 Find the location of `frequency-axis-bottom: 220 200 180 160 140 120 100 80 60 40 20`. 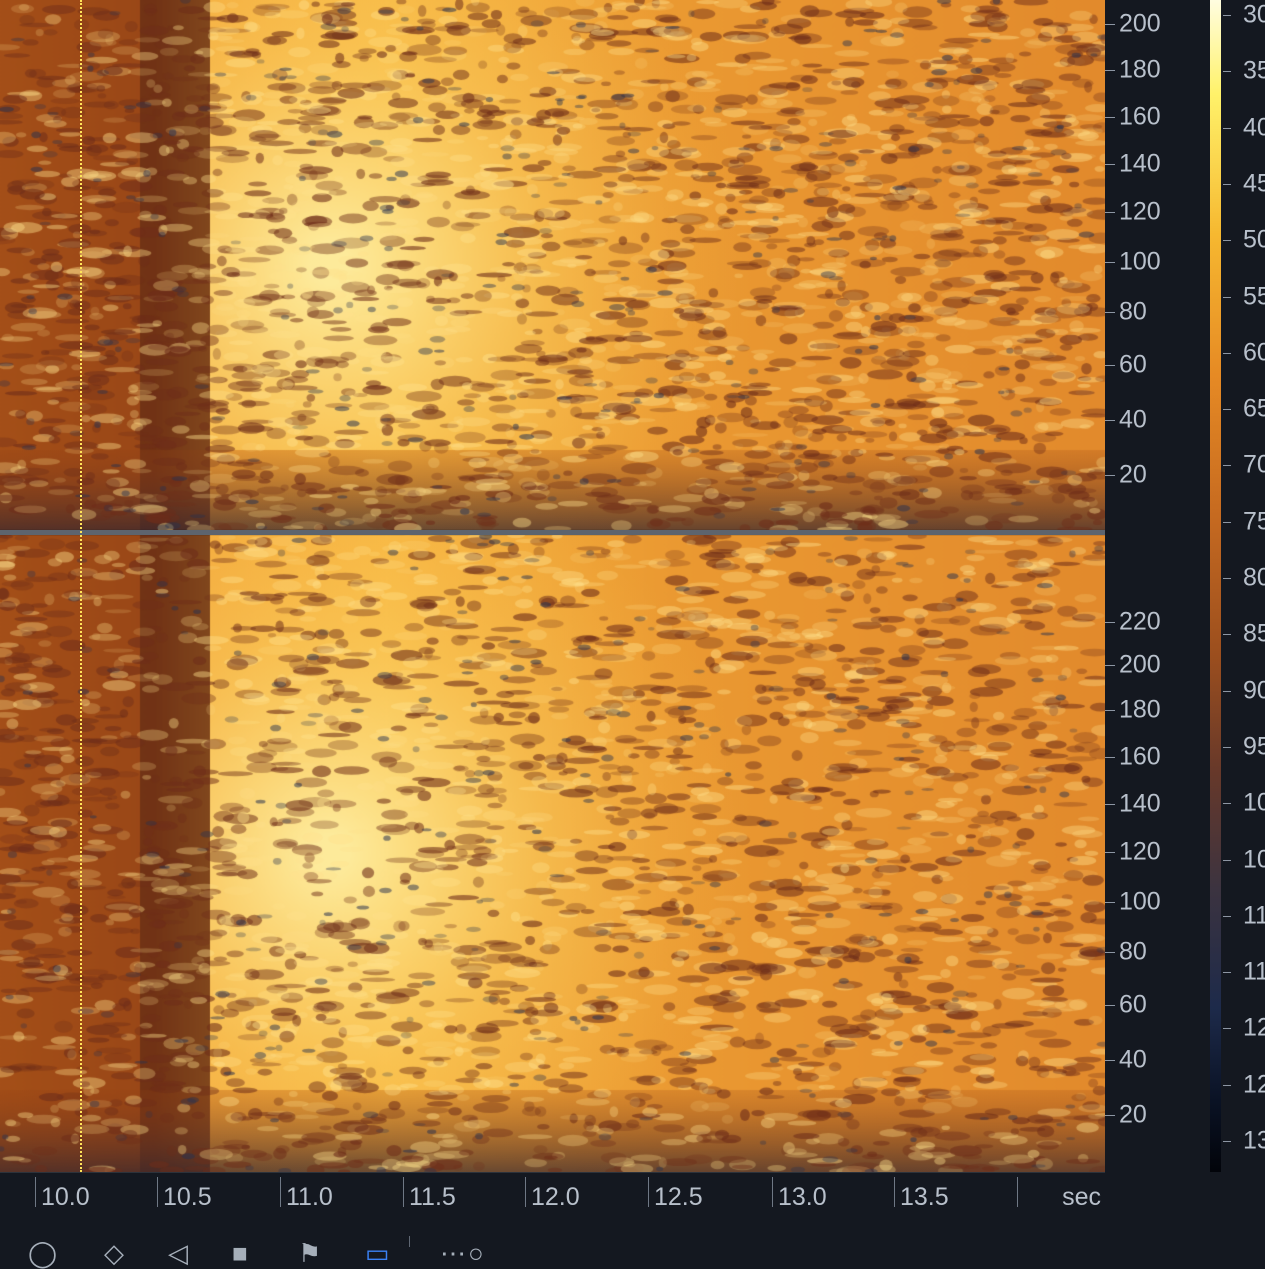

frequency-axis-bottom: 220 200 180 160 140 120 100 80 60 40 20 is located at coordinates (1156, 853).